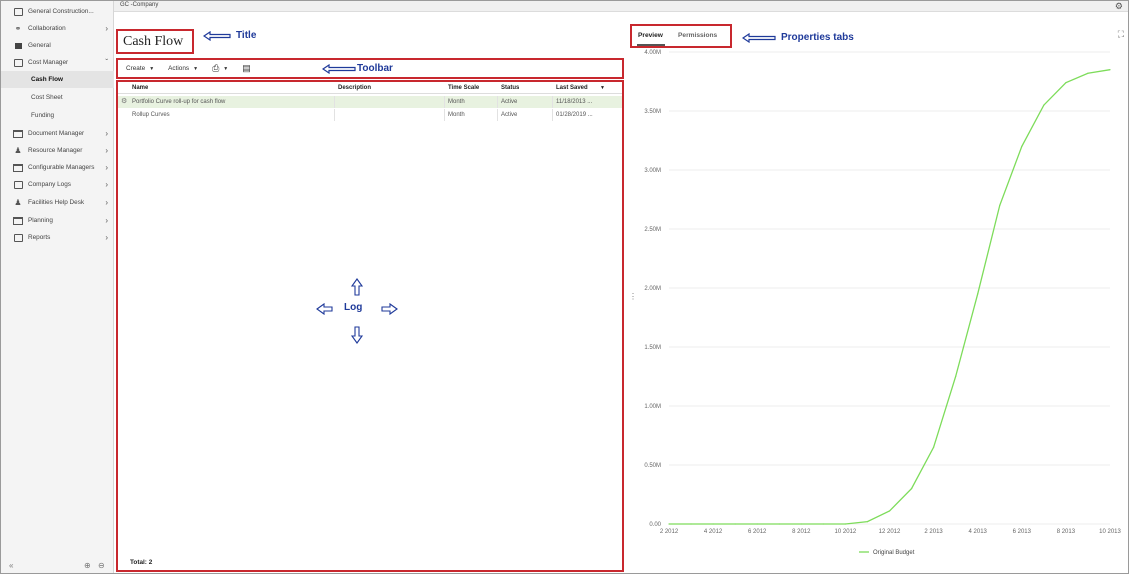 Image resolution: width=1129 pixels, height=574 pixels. What do you see at coordinates (353, 307) in the screenshot?
I see `annotation-label: Log` at bounding box center [353, 307].